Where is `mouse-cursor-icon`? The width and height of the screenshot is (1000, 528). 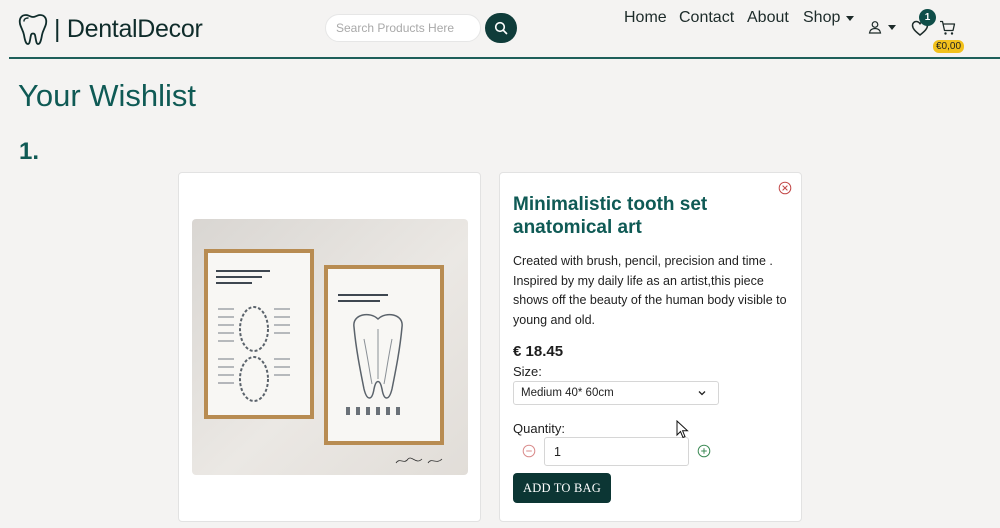 mouse-cursor-icon is located at coordinates (682, 429).